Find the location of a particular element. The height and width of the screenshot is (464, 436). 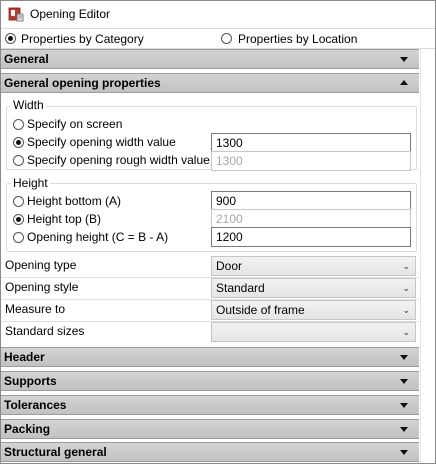

section-header: Header is located at coordinates (210, 357).